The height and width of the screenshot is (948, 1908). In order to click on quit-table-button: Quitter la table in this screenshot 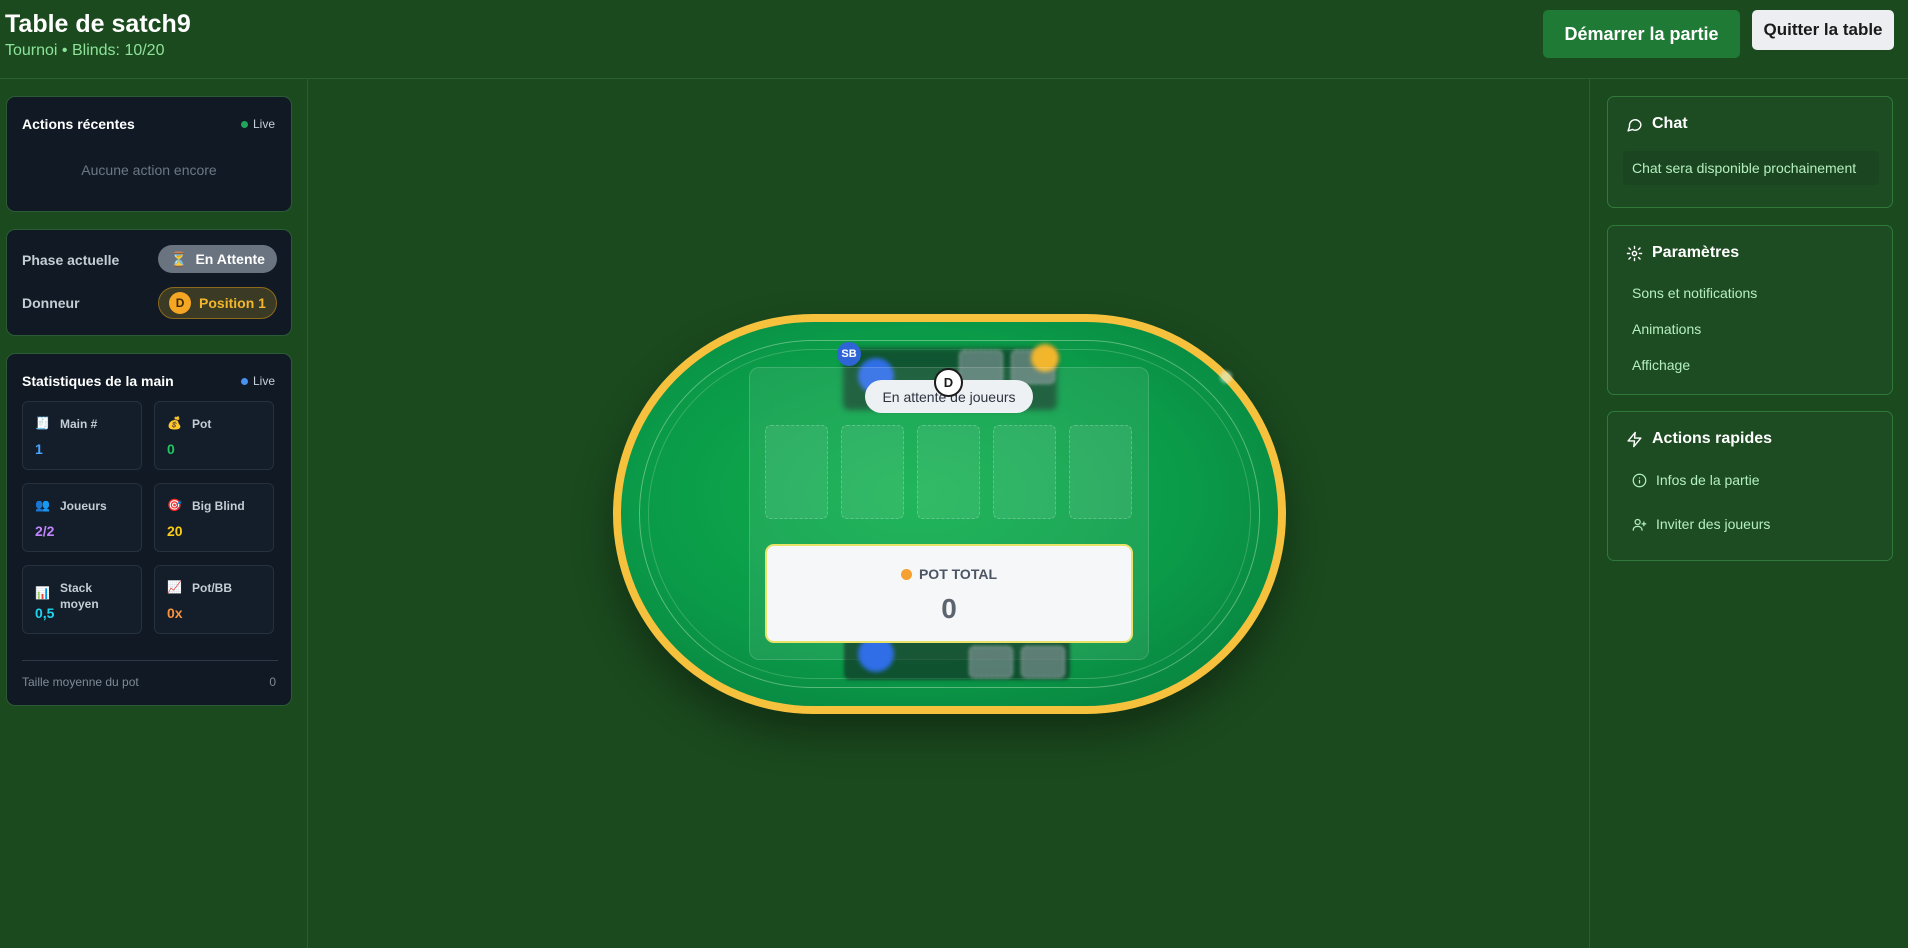, I will do `click(1823, 30)`.